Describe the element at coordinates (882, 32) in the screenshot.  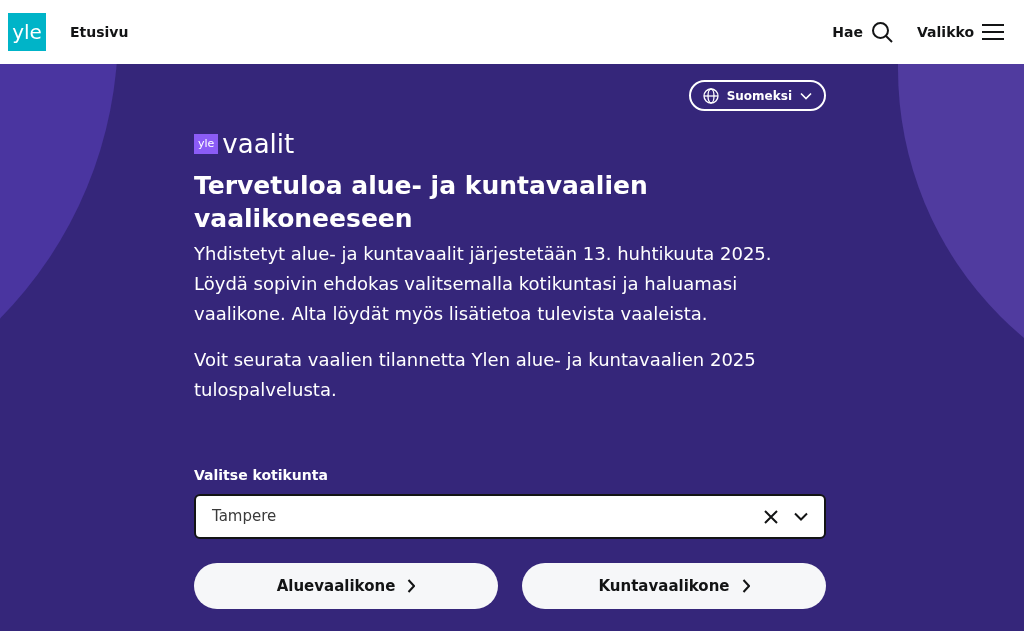
I see `search-icon` at that location.